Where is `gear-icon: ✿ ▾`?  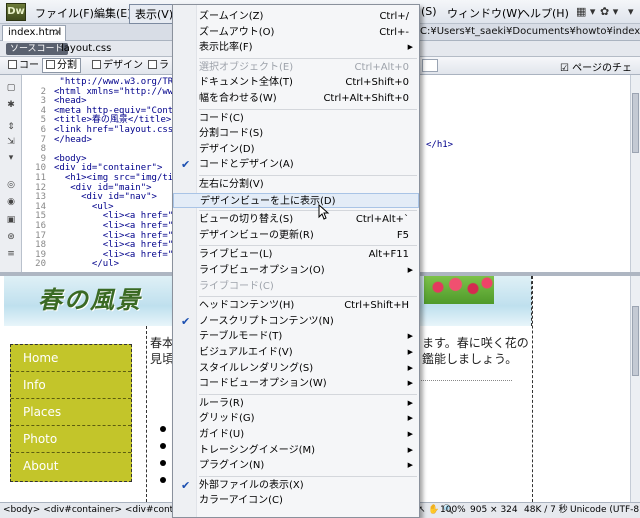
gear-icon: ✿ ▾ is located at coordinates (609, 11).